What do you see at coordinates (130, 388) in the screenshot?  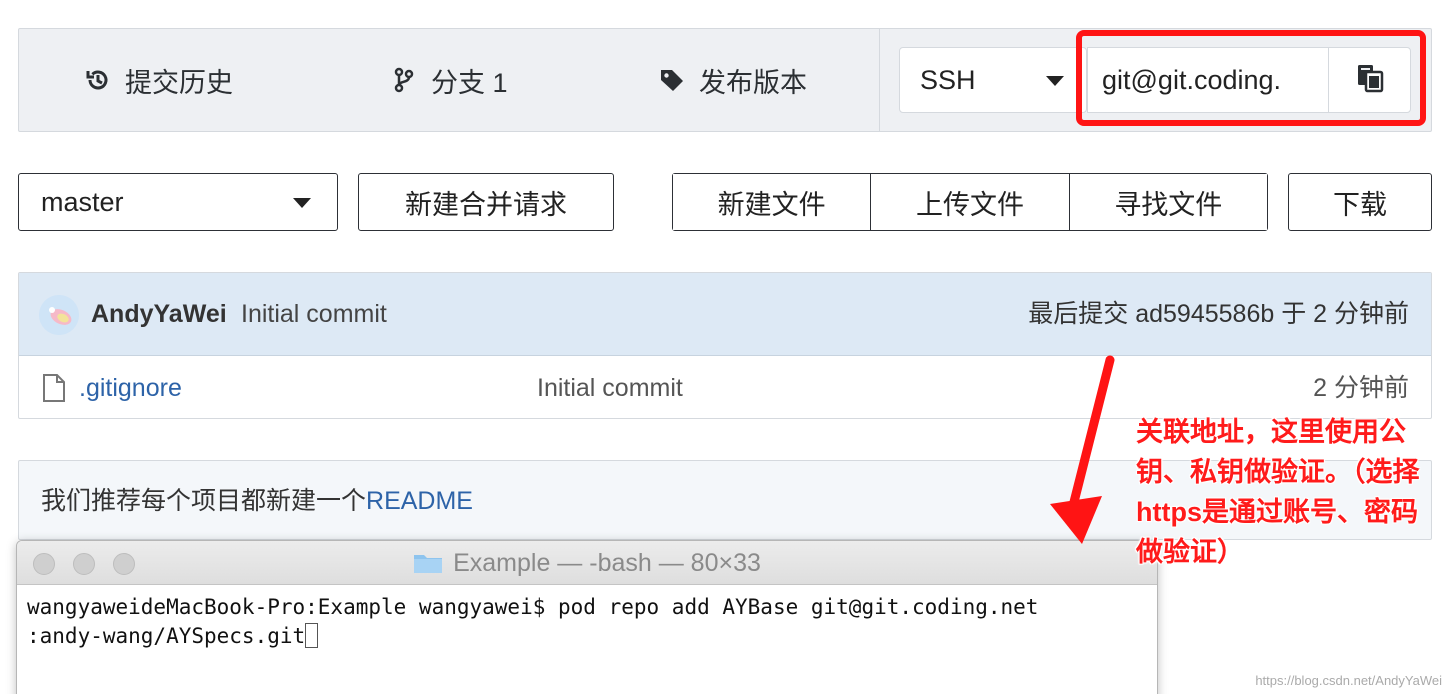 I see `file-name-link: .gitignore` at bounding box center [130, 388].